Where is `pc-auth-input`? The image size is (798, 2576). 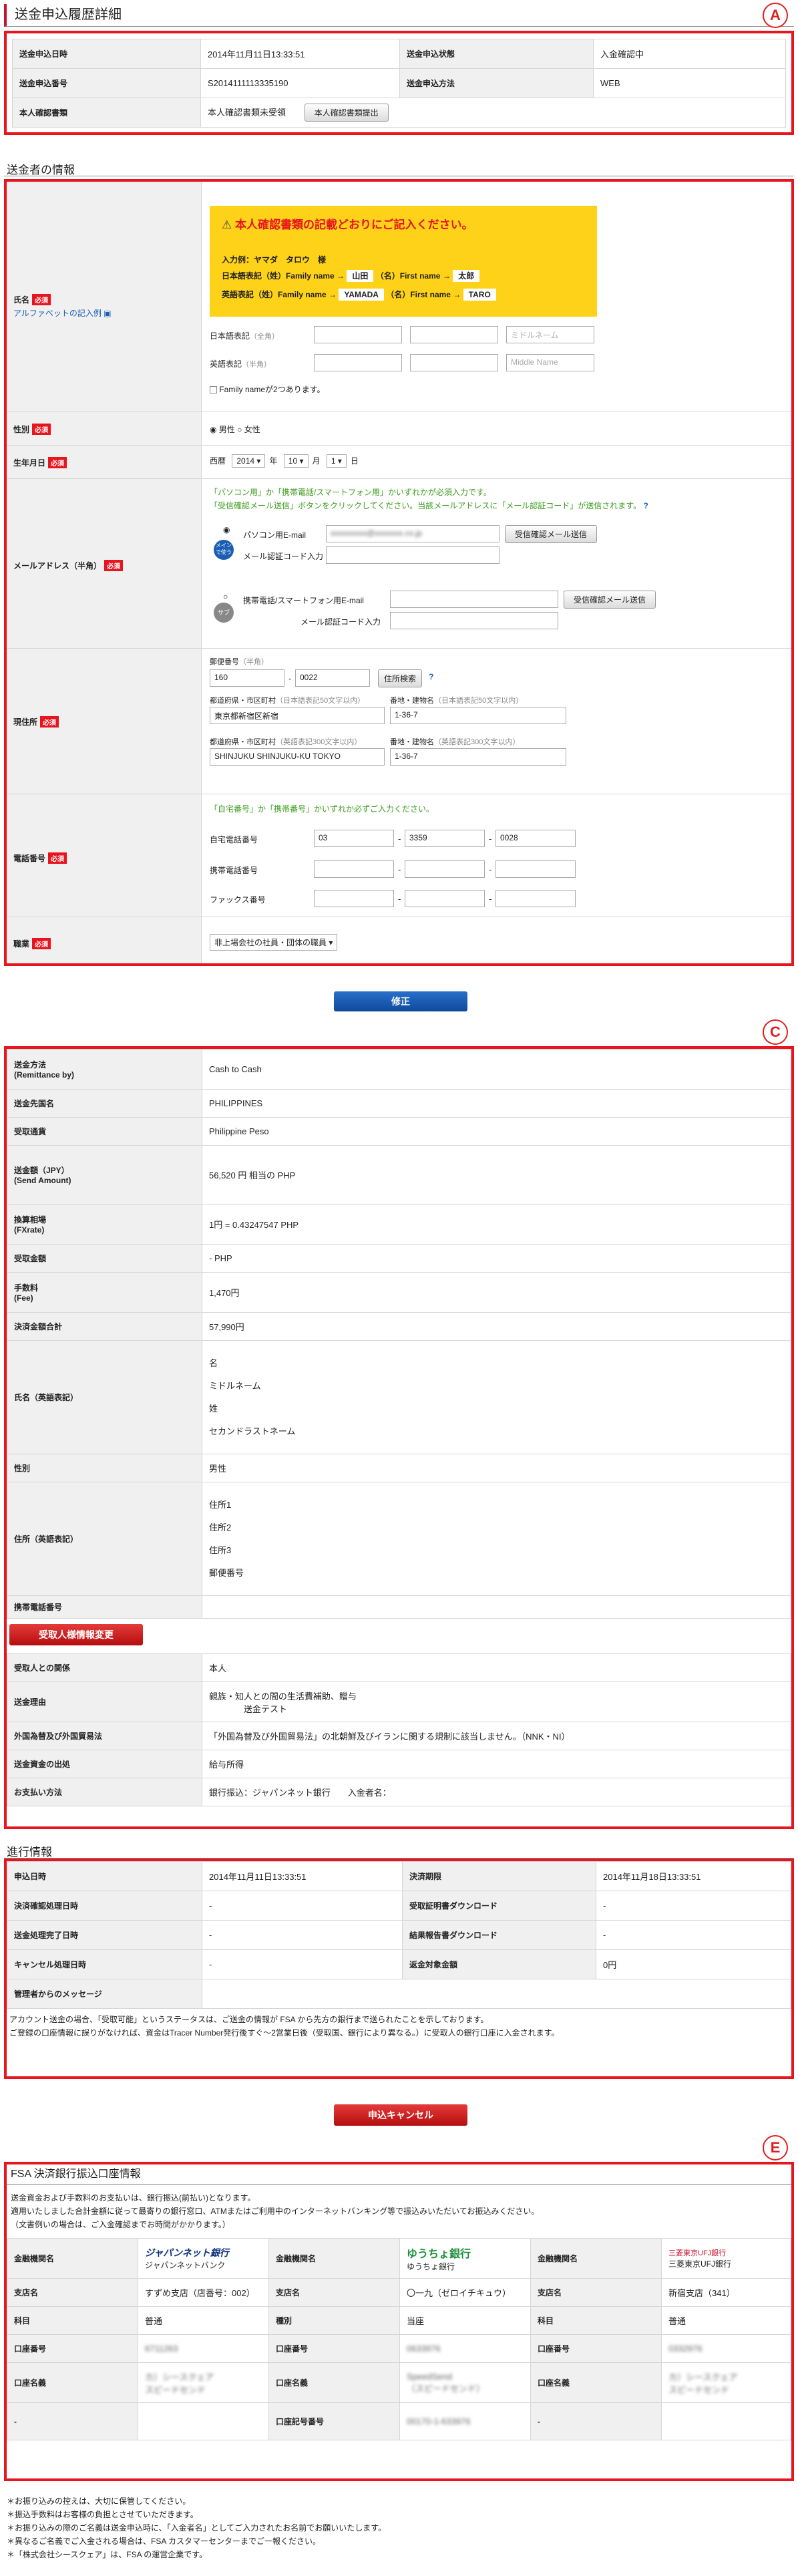
pc-auth-input is located at coordinates (413, 555).